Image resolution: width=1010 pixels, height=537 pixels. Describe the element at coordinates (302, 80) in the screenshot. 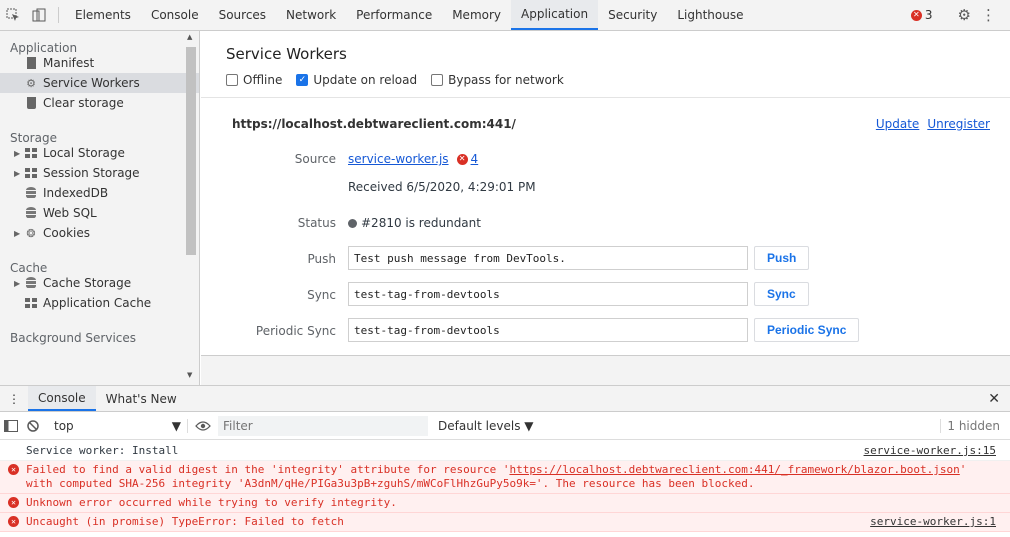

I see `checkbox-checked-icon: ✓` at that location.